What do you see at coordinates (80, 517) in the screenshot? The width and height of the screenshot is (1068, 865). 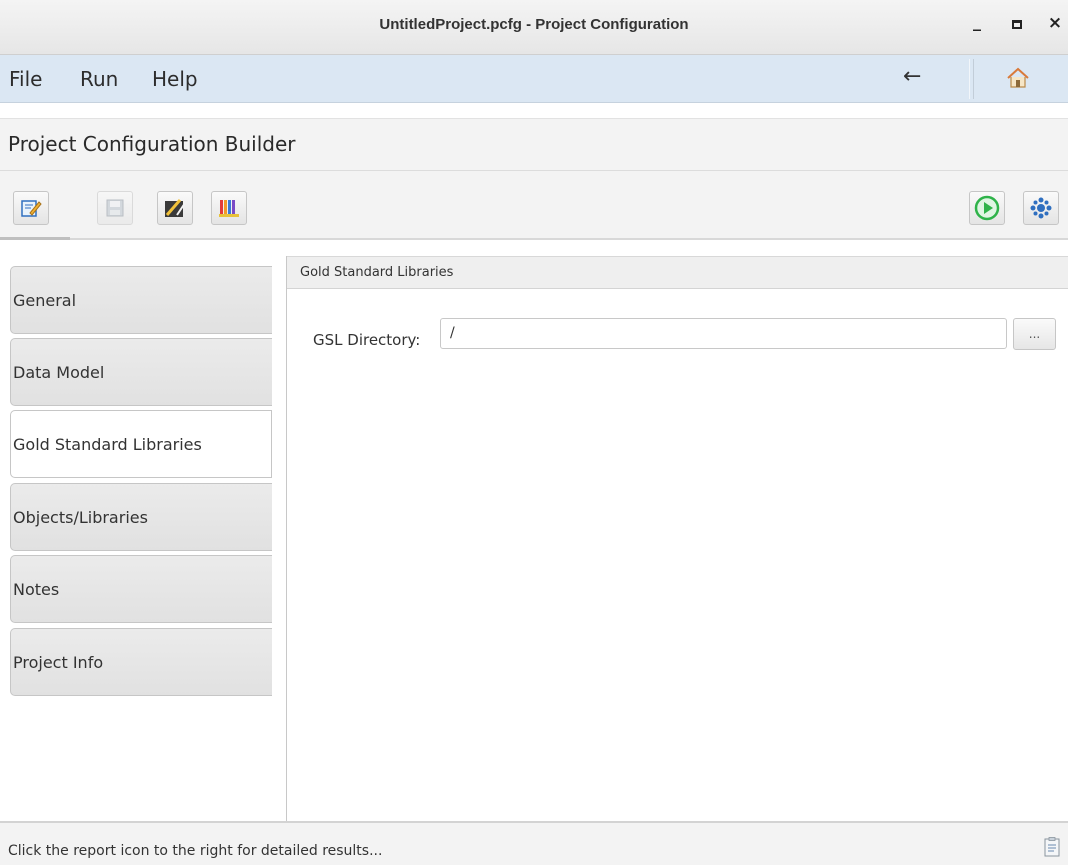 I see `sidebar-tab-label: Objects/Libraries` at bounding box center [80, 517].